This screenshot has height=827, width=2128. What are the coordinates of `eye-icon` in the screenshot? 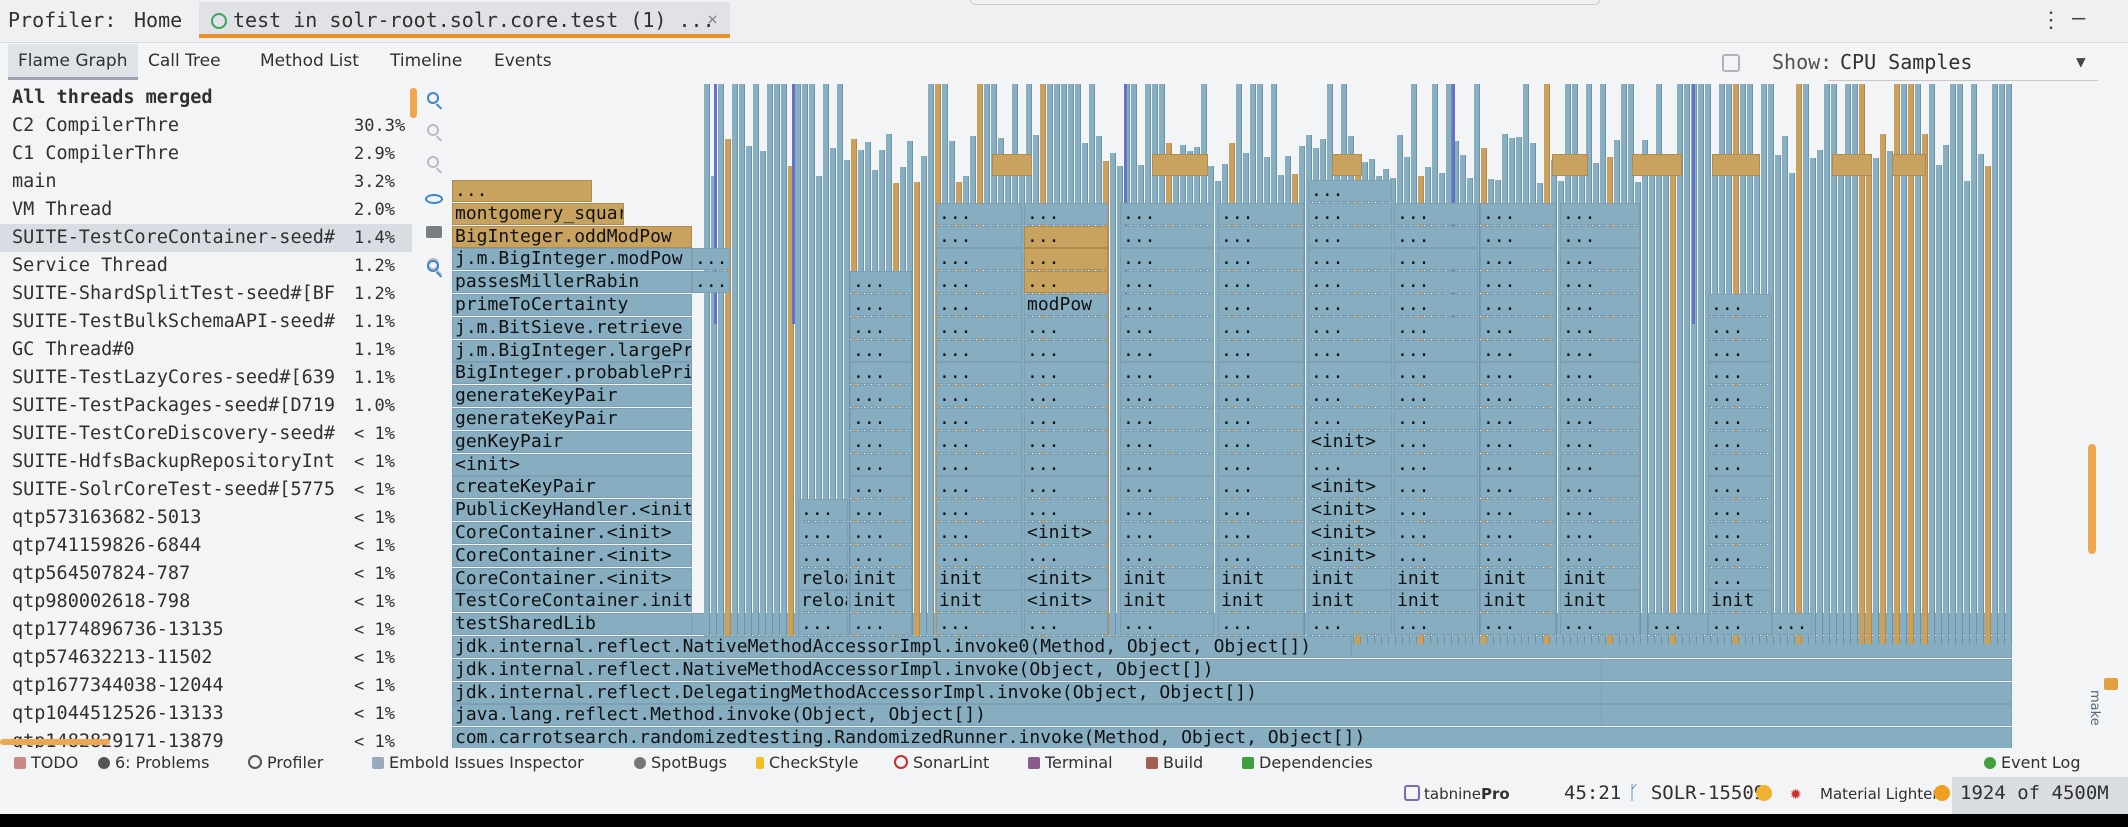 It's located at (434, 199).